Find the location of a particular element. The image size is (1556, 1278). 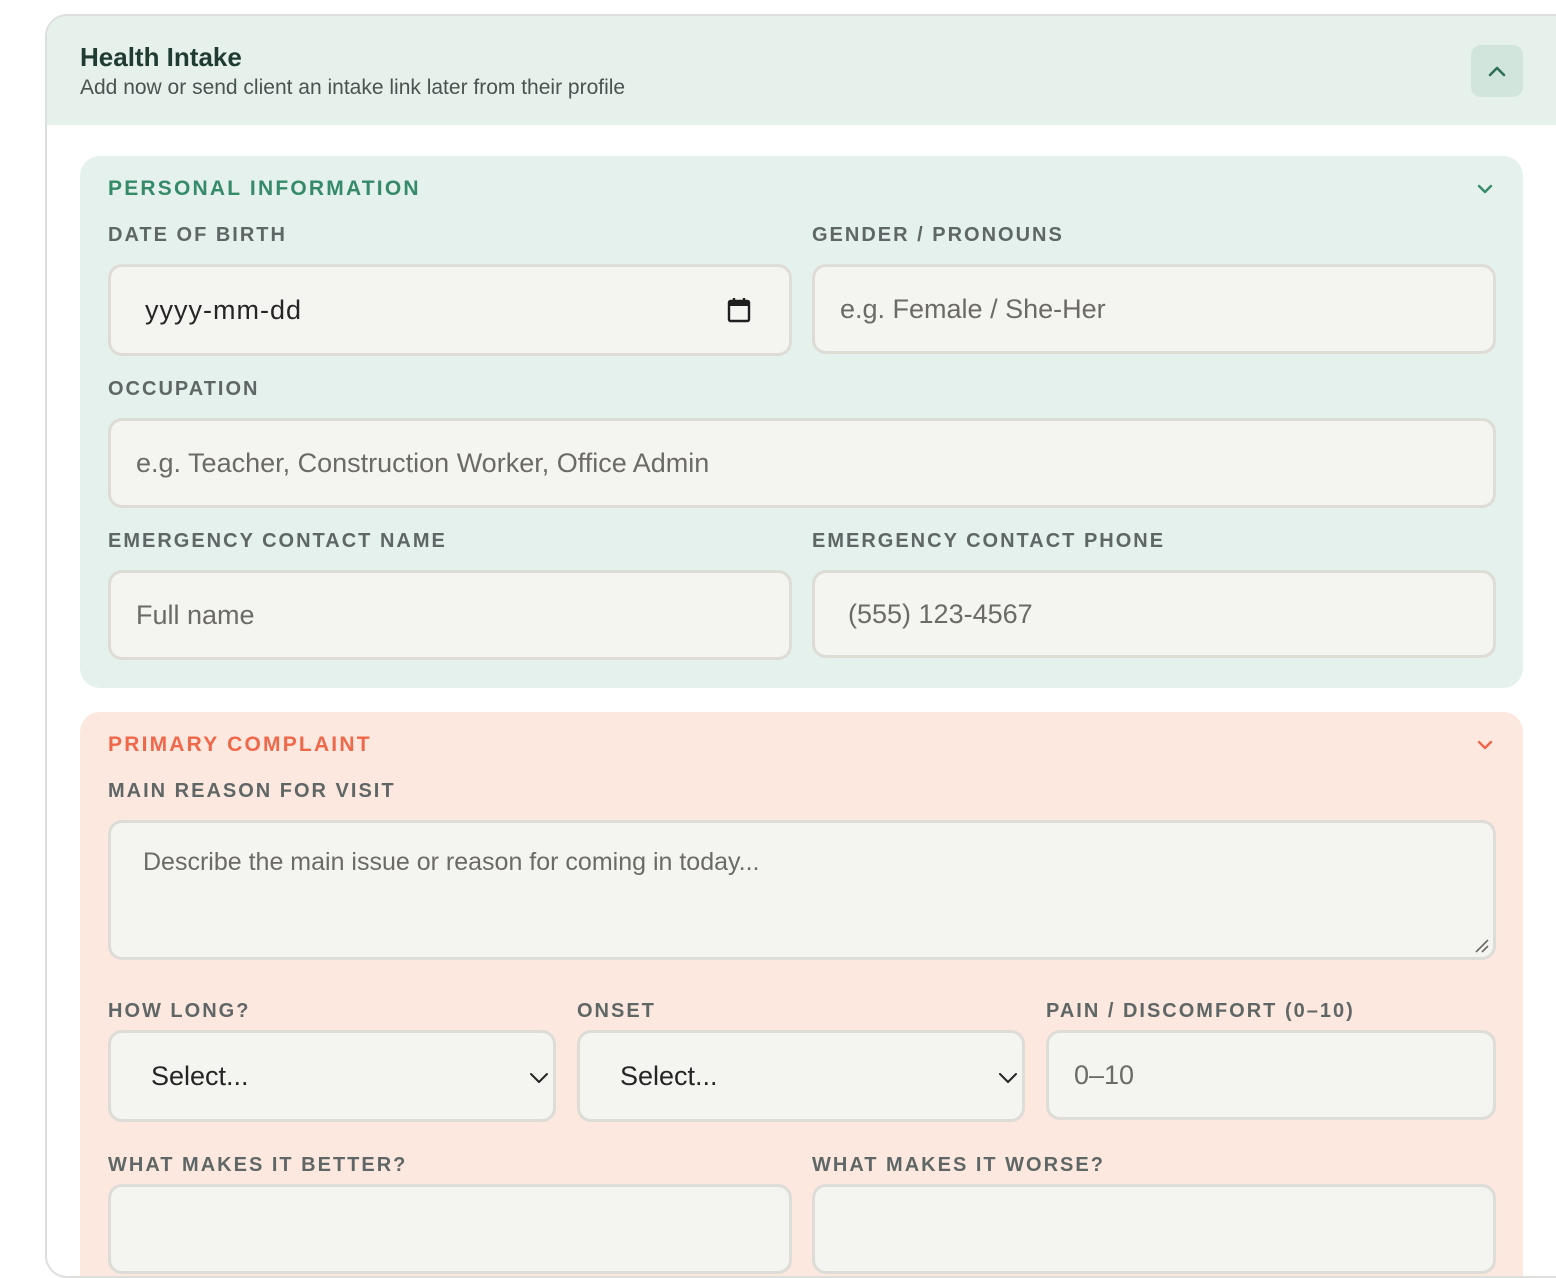

ec-name-label: EMERGENCY CONTACT NAME is located at coordinates (277, 541).